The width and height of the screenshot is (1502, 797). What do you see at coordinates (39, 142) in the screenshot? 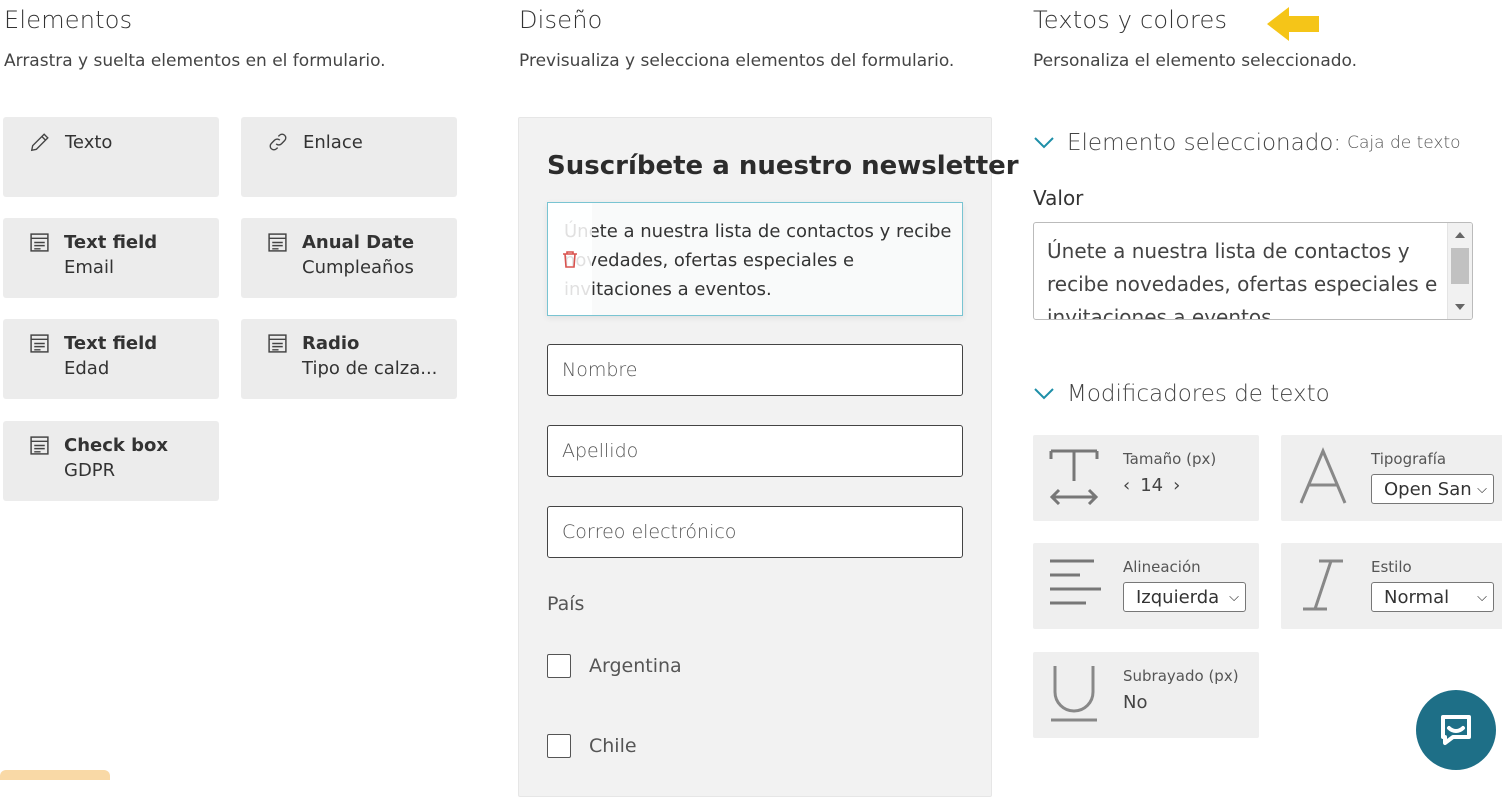
I see `pencil-icon` at bounding box center [39, 142].